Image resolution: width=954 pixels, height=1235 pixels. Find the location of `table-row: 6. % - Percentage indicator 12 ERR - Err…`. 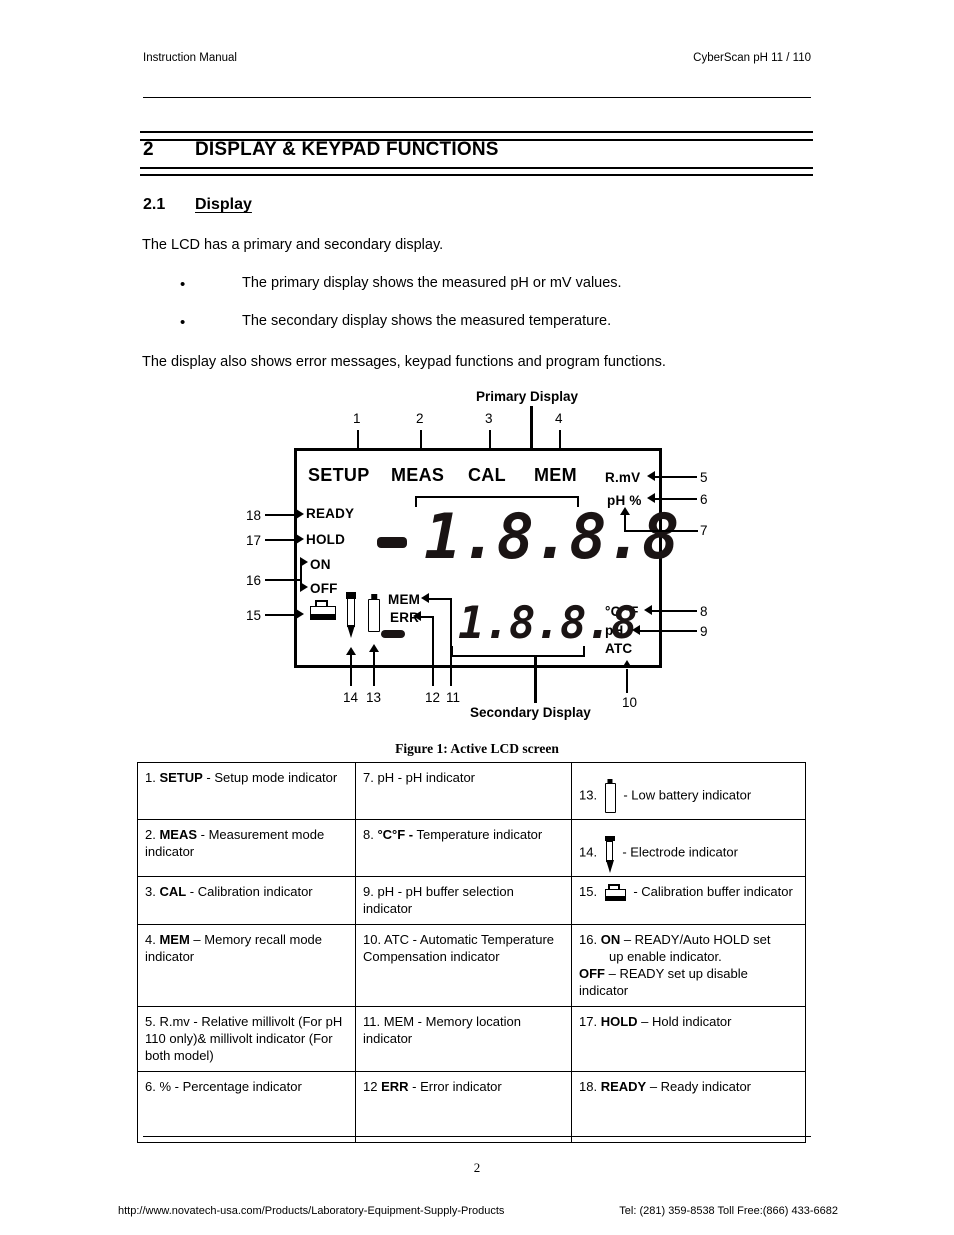

table-row: 6. % - Percentage indicator 12 ERR - Err… is located at coordinates (471, 1106).